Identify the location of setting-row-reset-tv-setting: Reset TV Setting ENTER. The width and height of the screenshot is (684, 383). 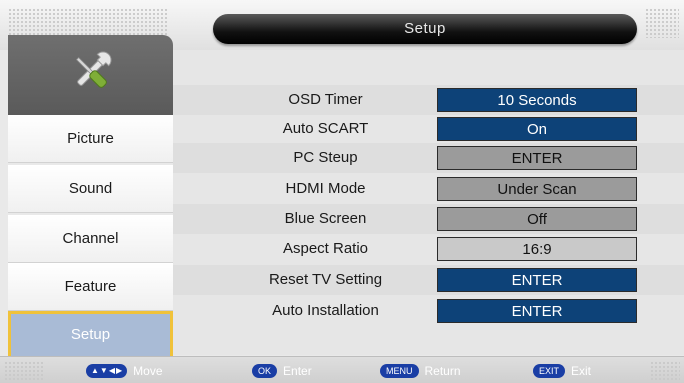
(428, 280).